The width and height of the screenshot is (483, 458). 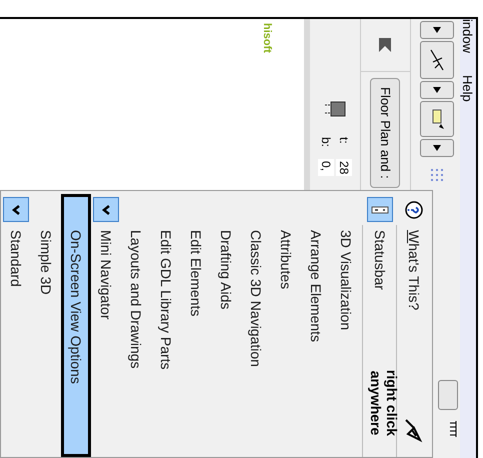 I want to click on menu-item: Layouts and Drawings, so click(x=136, y=283).